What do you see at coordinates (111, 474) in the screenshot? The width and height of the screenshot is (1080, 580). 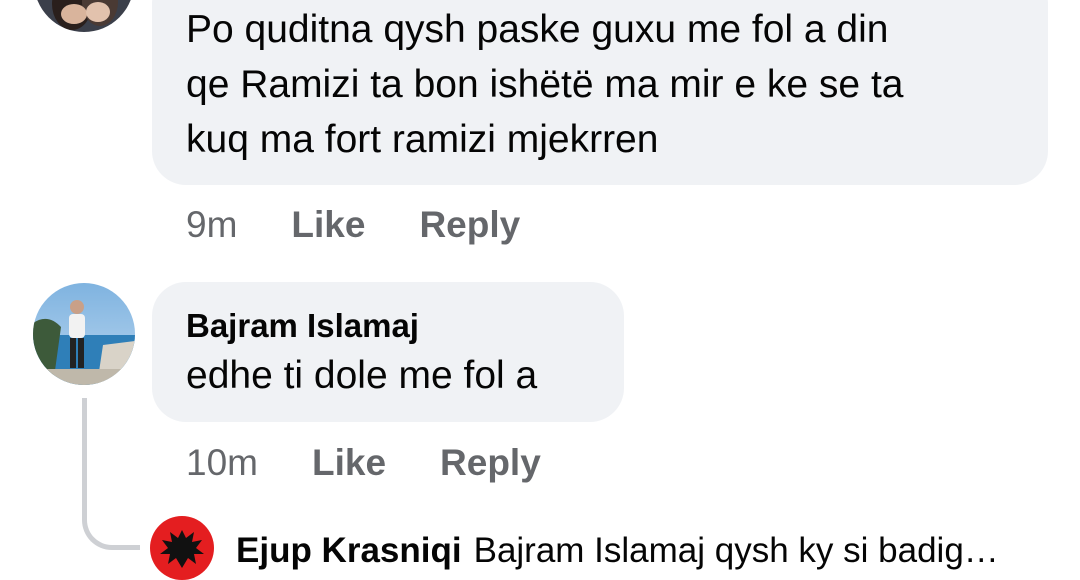 I see `thread-connector-line` at bounding box center [111, 474].